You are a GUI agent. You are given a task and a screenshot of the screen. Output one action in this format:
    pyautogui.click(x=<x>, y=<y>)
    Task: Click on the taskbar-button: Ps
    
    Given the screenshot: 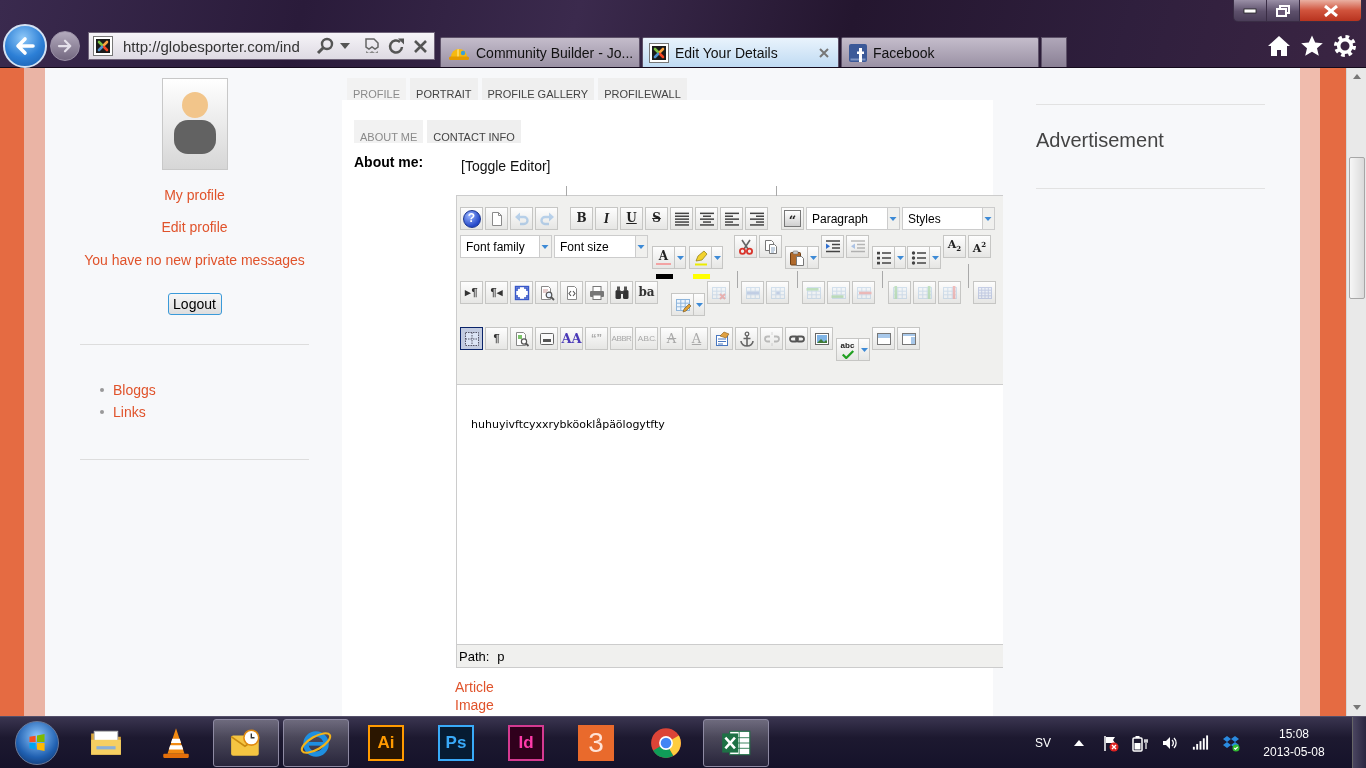 What is the action you would take?
    pyautogui.click(x=456, y=742)
    